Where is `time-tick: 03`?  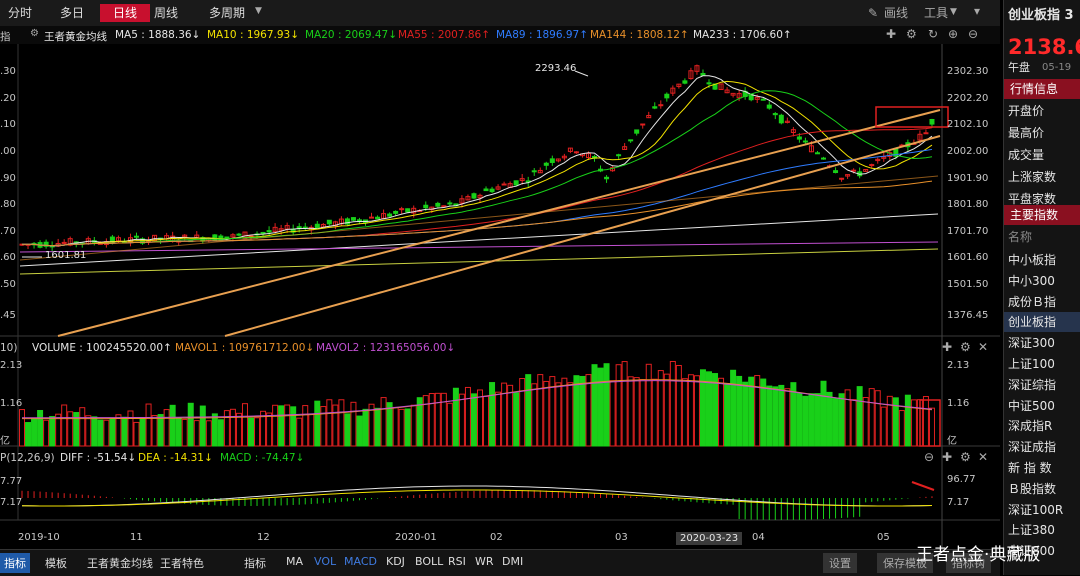 time-tick: 03 is located at coordinates (621, 537).